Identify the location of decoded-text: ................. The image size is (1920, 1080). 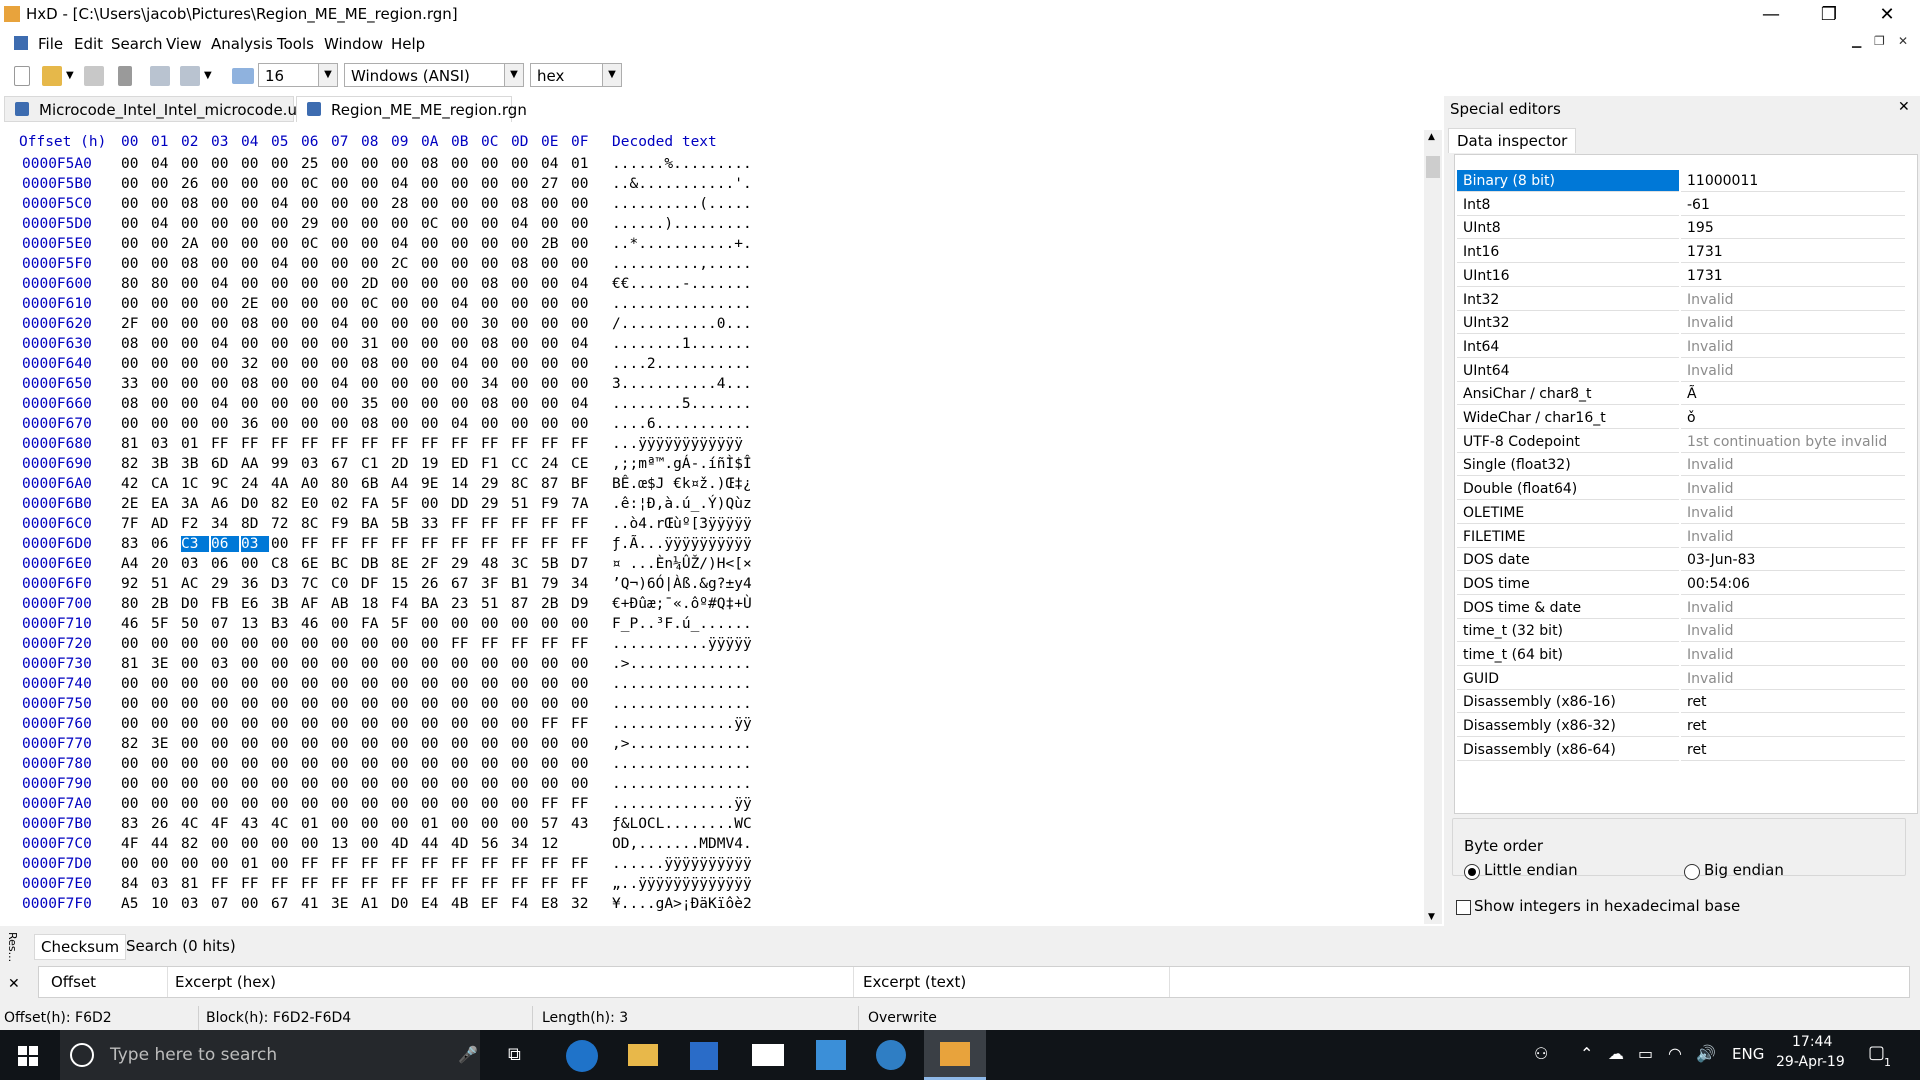
(682, 764).